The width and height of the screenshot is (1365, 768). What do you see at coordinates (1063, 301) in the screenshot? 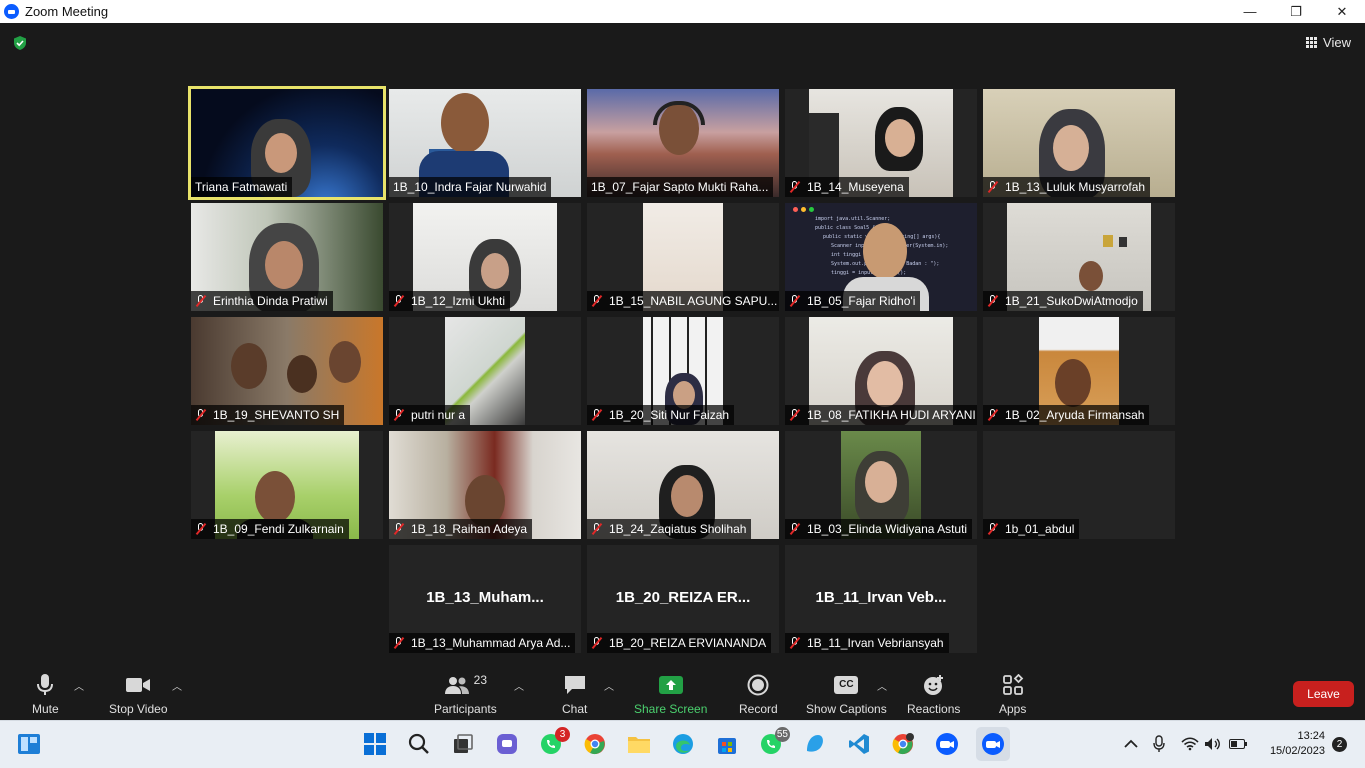
I see `participant-name-tag: 1B_21_SukoDwiAtmodjo` at bounding box center [1063, 301].